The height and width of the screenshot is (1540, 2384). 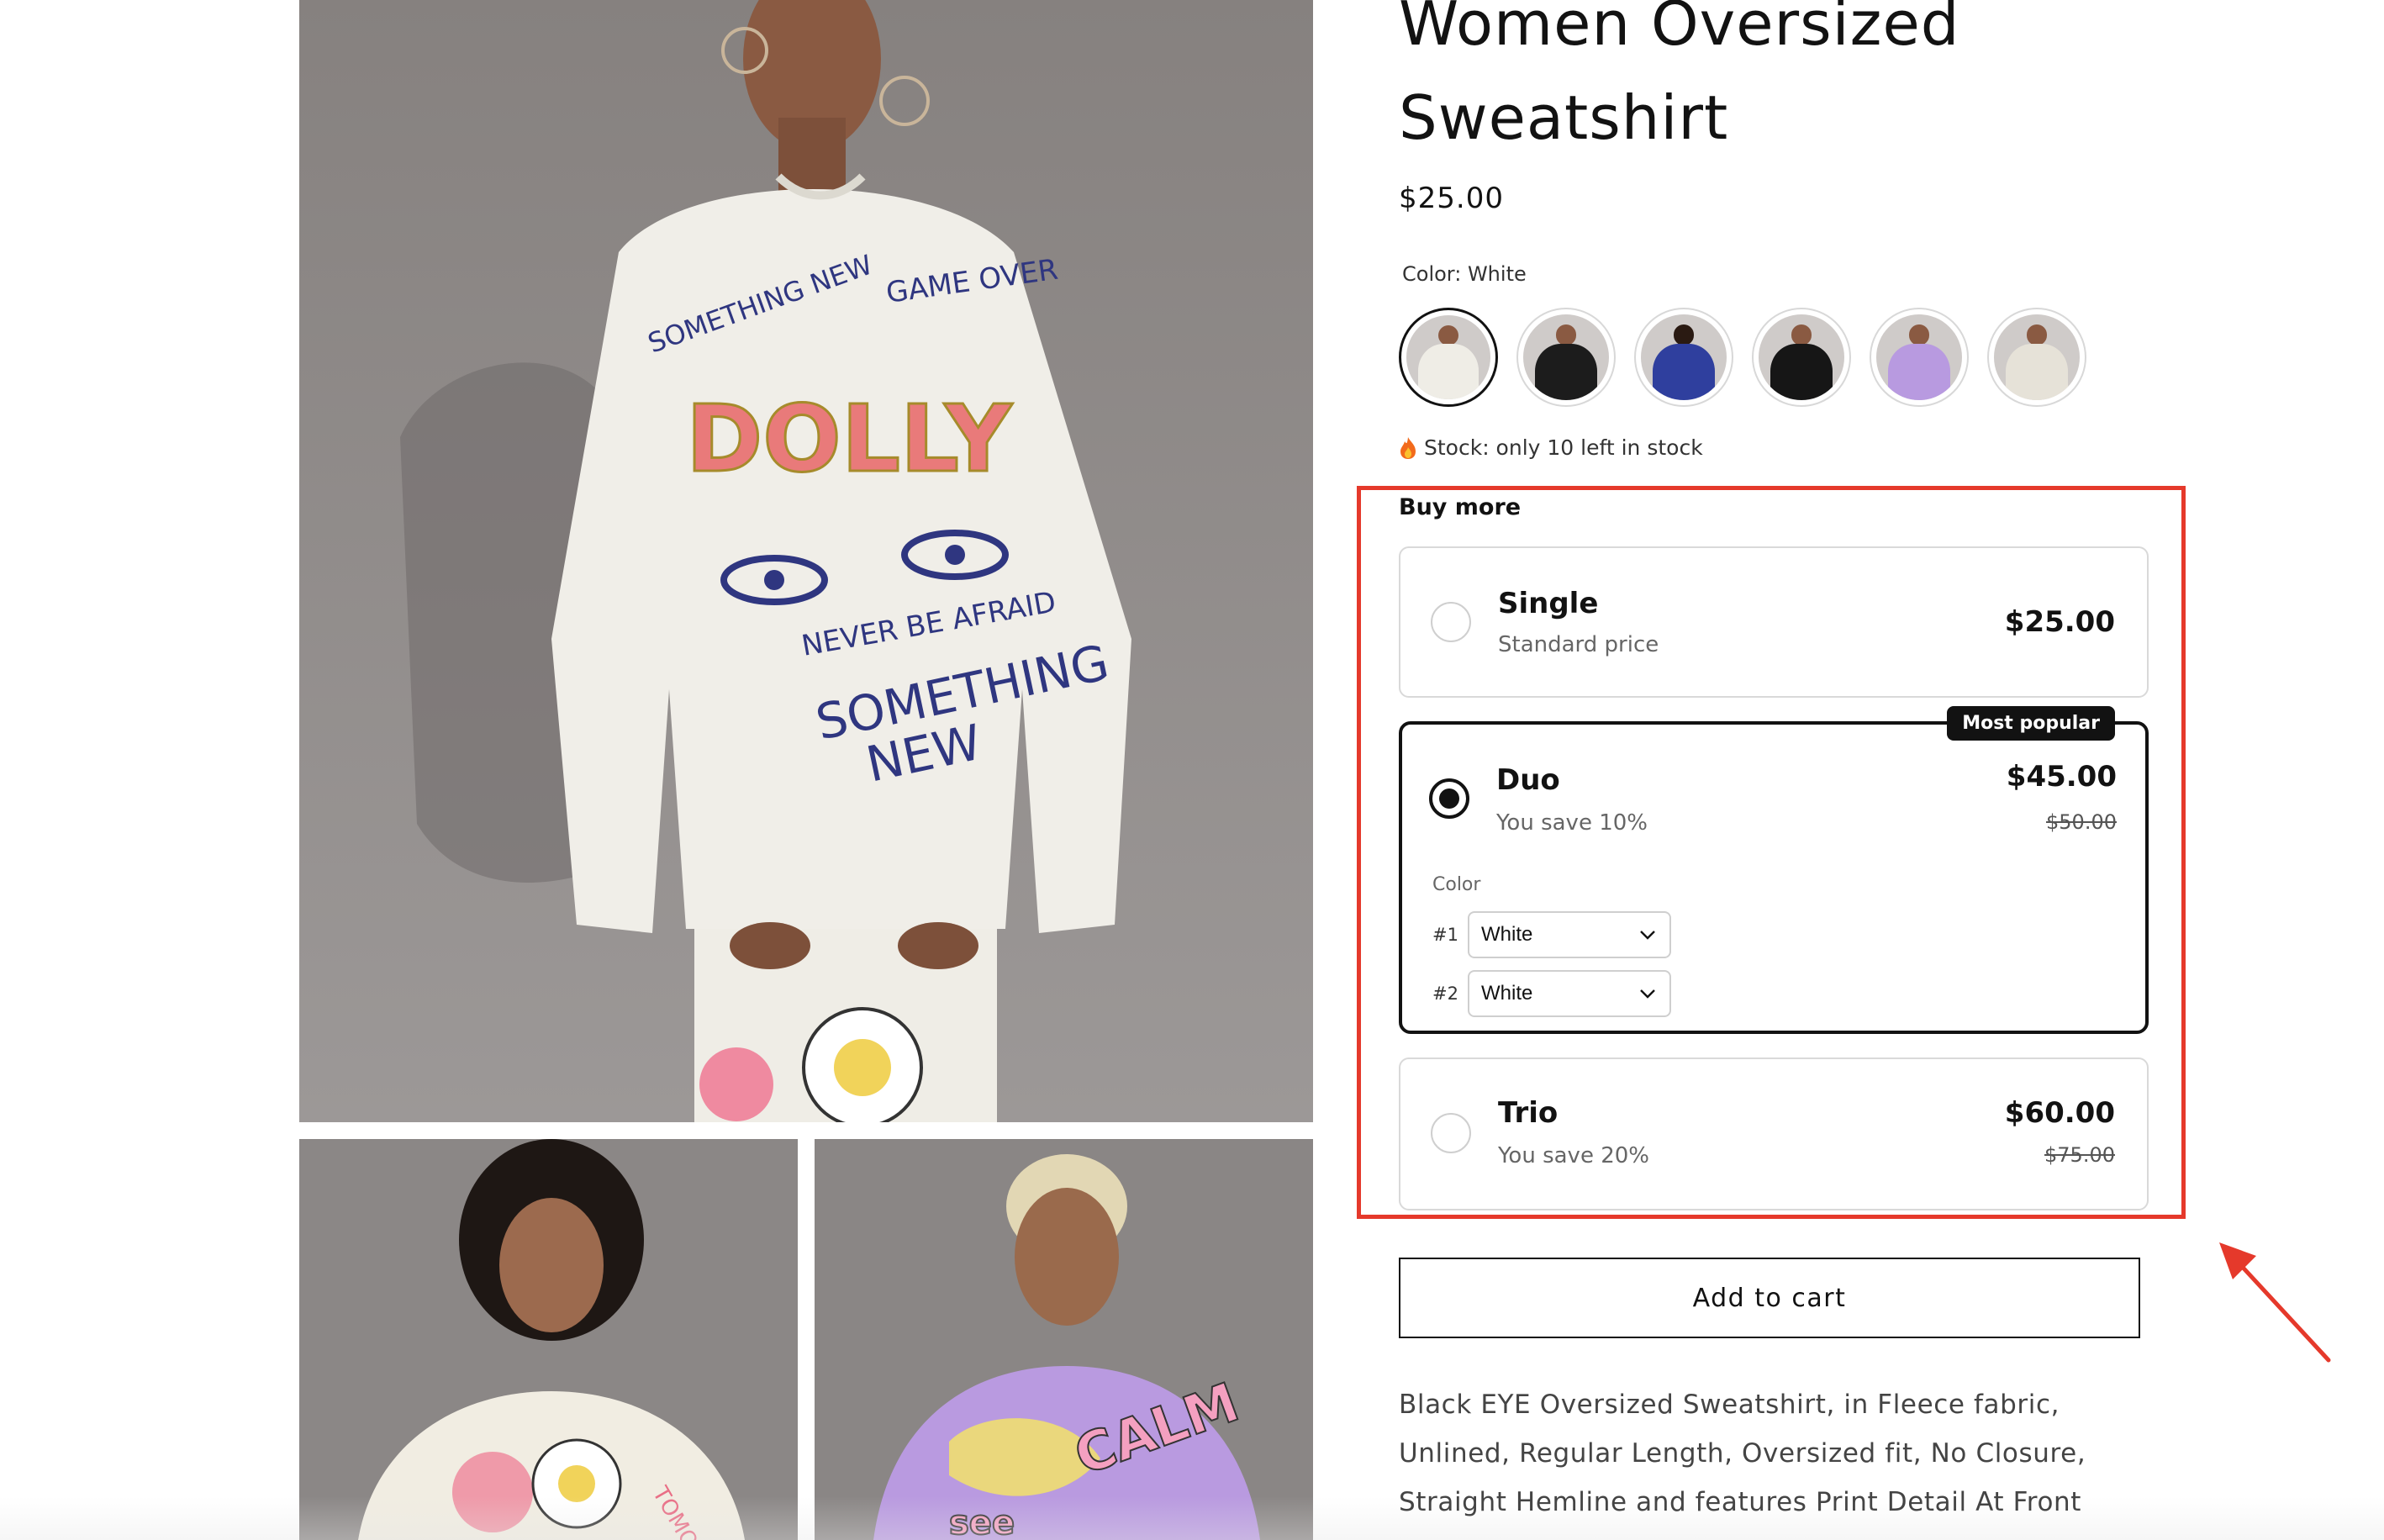 What do you see at coordinates (2081, 822) in the screenshot?
I see `option-compare-price: $50.00` at bounding box center [2081, 822].